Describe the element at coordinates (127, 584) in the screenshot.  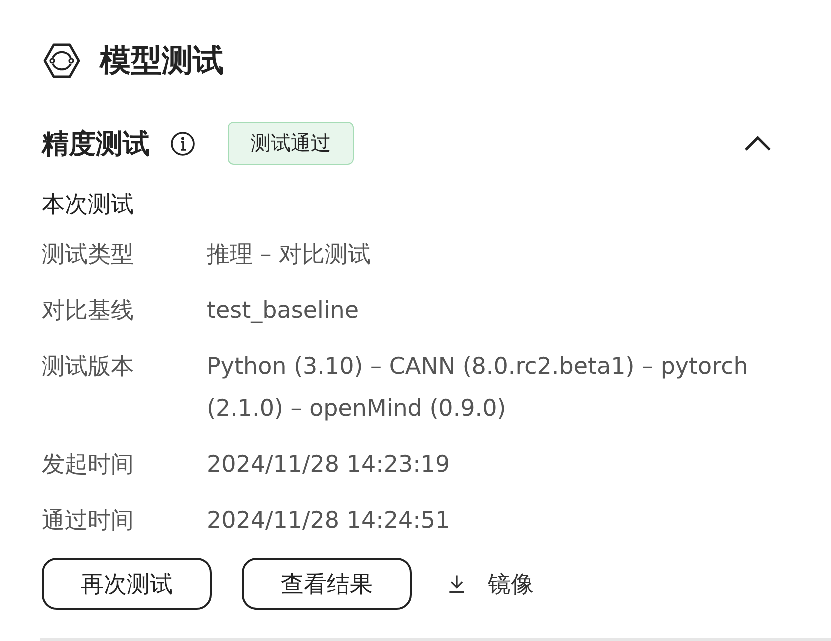
I see `action-button: 再次测试` at that location.